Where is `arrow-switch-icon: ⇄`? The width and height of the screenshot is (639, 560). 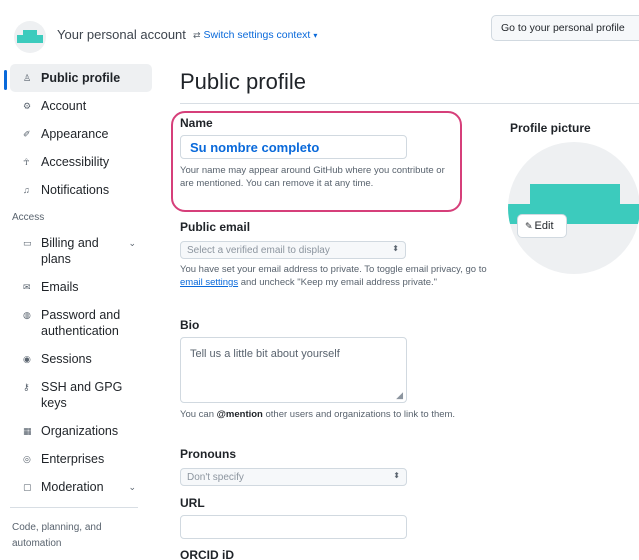 arrow-switch-icon: ⇄ is located at coordinates (197, 35).